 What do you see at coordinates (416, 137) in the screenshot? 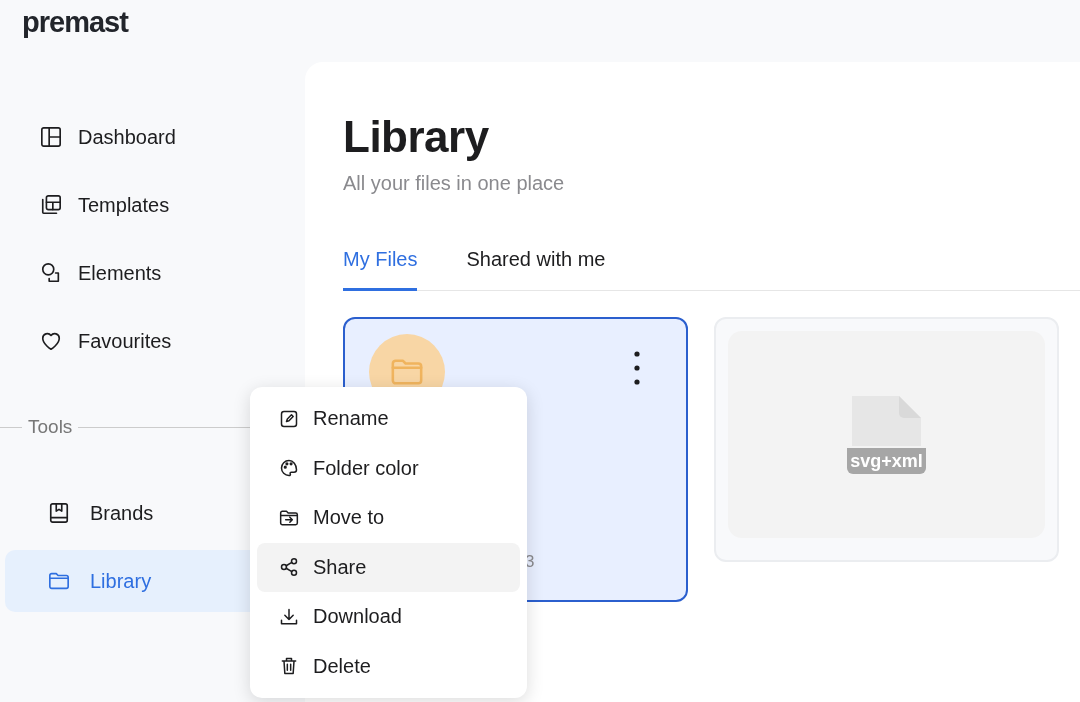
I see `page-title: Library` at bounding box center [416, 137].